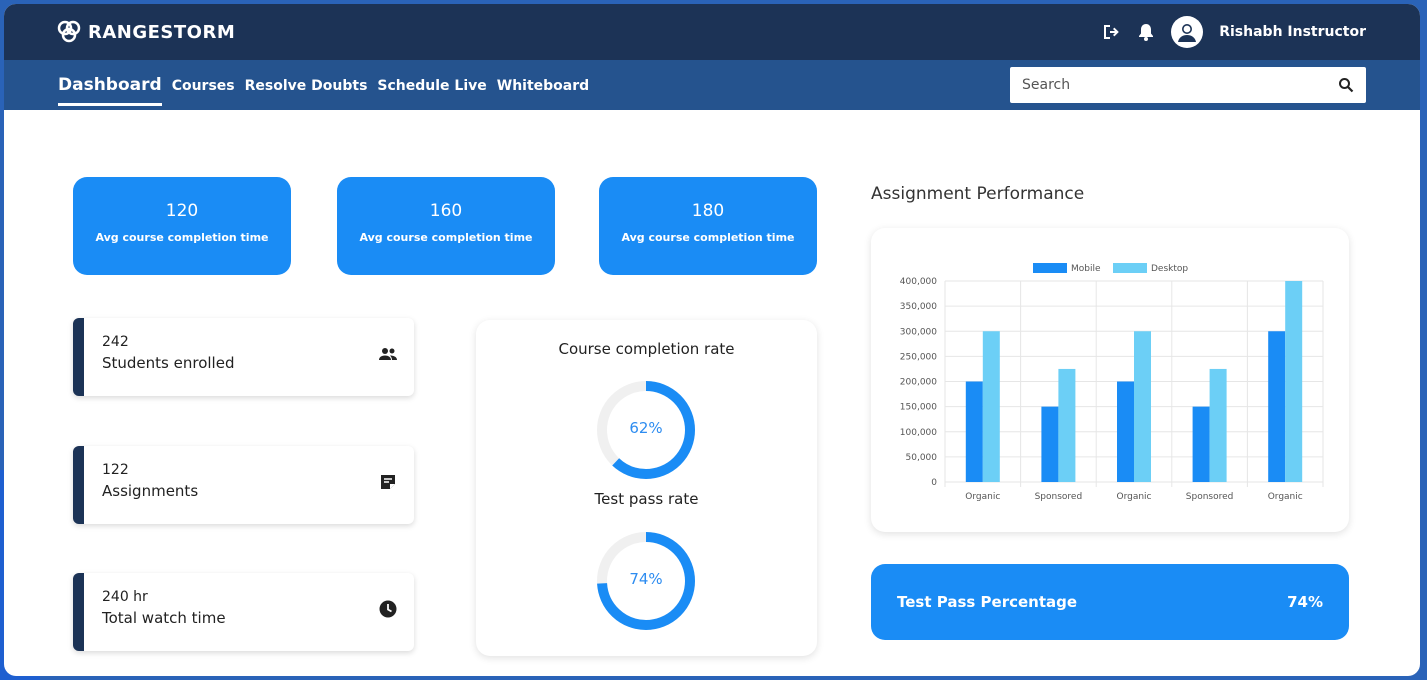 Image resolution: width=1427 pixels, height=680 pixels. What do you see at coordinates (646, 349) in the screenshot?
I see `completion-rate-title: Course completion rate` at bounding box center [646, 349].